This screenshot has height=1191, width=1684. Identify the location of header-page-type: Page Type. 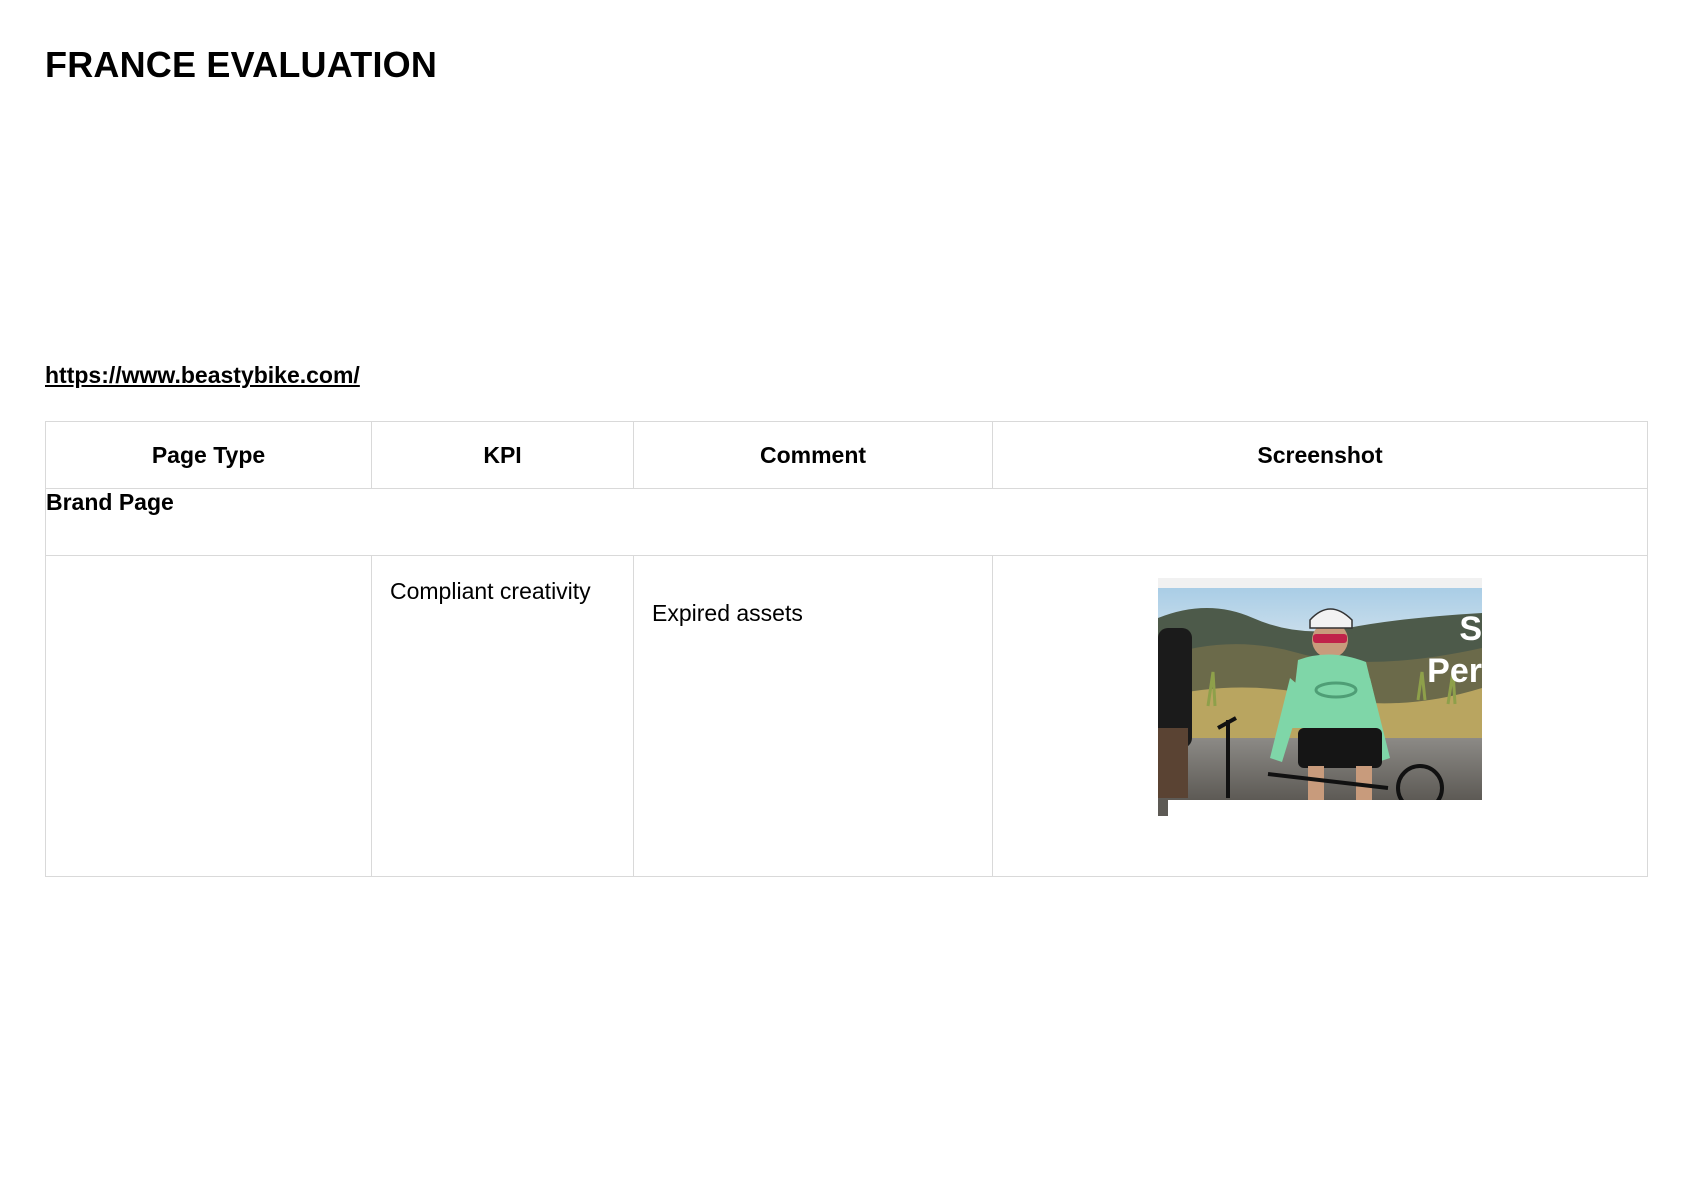
(208, 455).